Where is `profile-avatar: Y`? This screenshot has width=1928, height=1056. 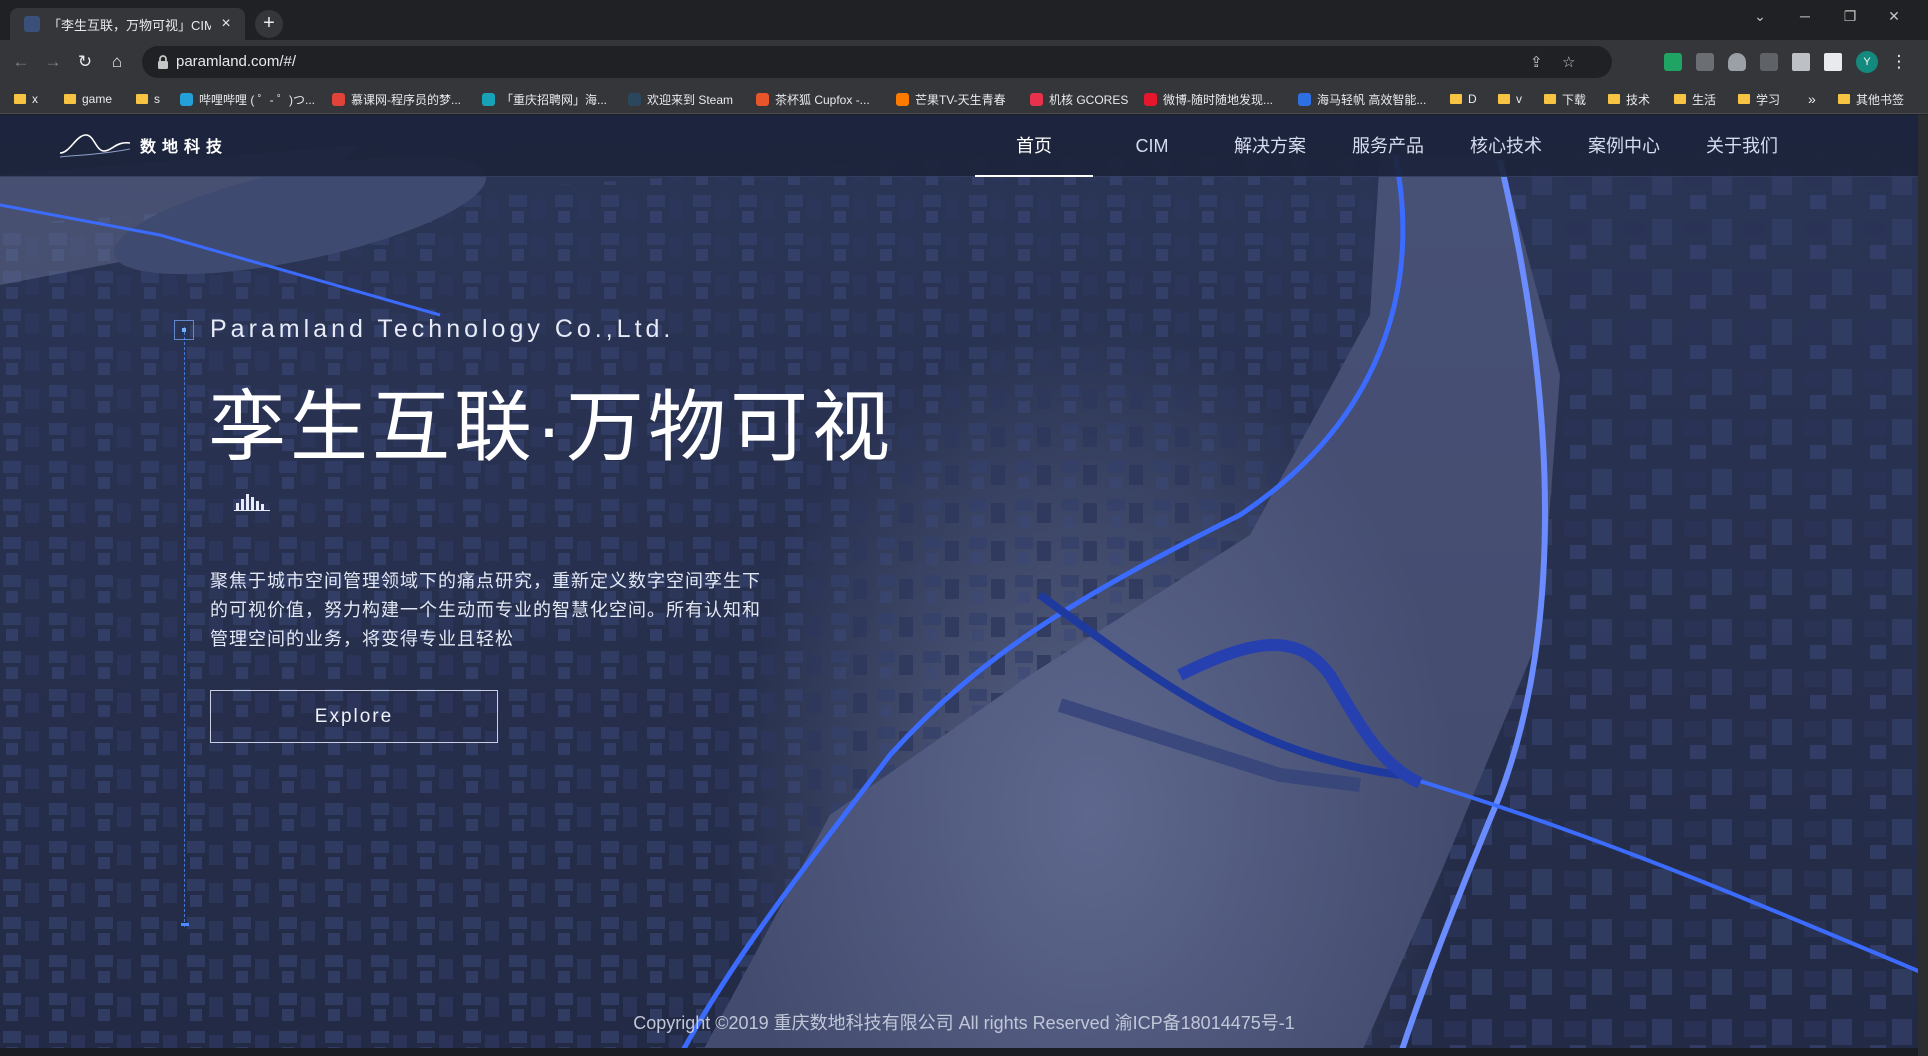 profile-avatar: Y is located at coordinates (1867, 62).